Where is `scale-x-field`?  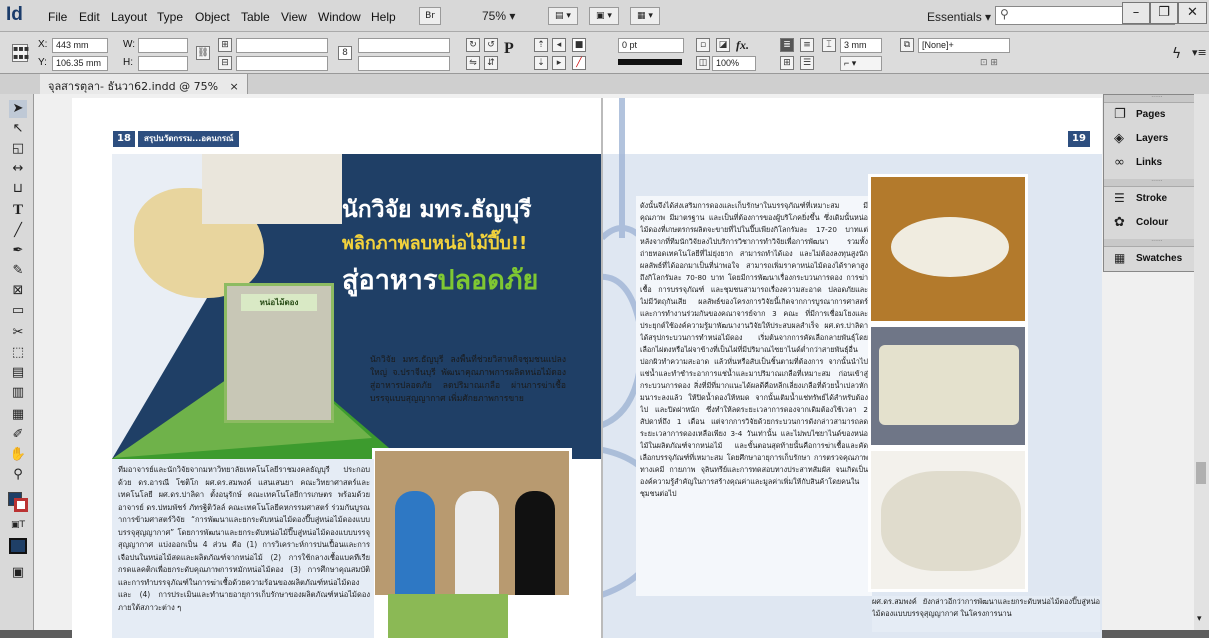
scale-x-field is located at coordinates (282, 45).